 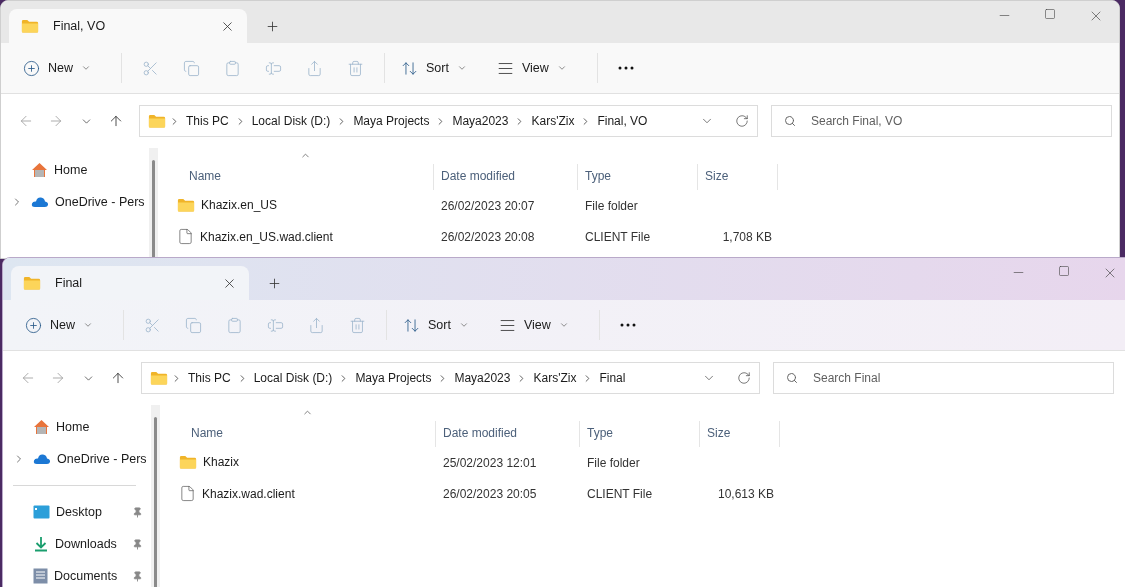 What do you see at coordinates (41, 512) in the screenshot?
I see `desktop-icon` at bounding box center [41, 512].